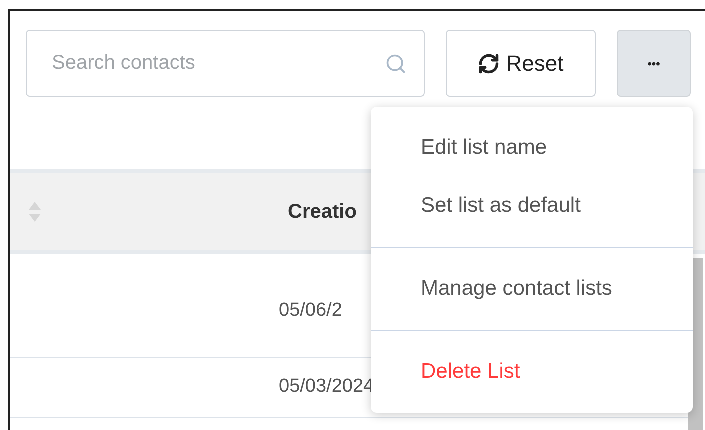 The image size is (705, 430). What do you see at coordinates (322, 212) in the screenshot?
I see `column-header: Creatio` at bounding box center [322, 212].